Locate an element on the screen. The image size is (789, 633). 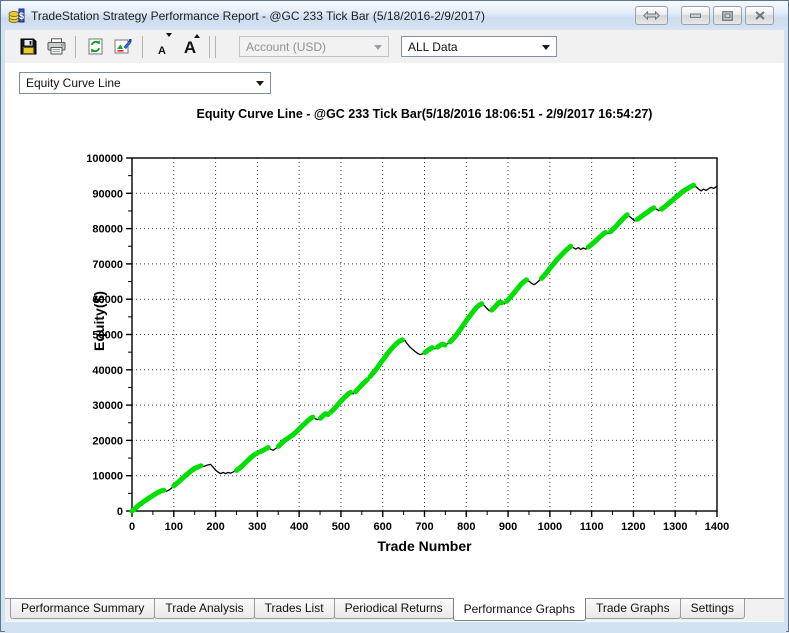
refresh-icon is located at coordinates (95, 46).